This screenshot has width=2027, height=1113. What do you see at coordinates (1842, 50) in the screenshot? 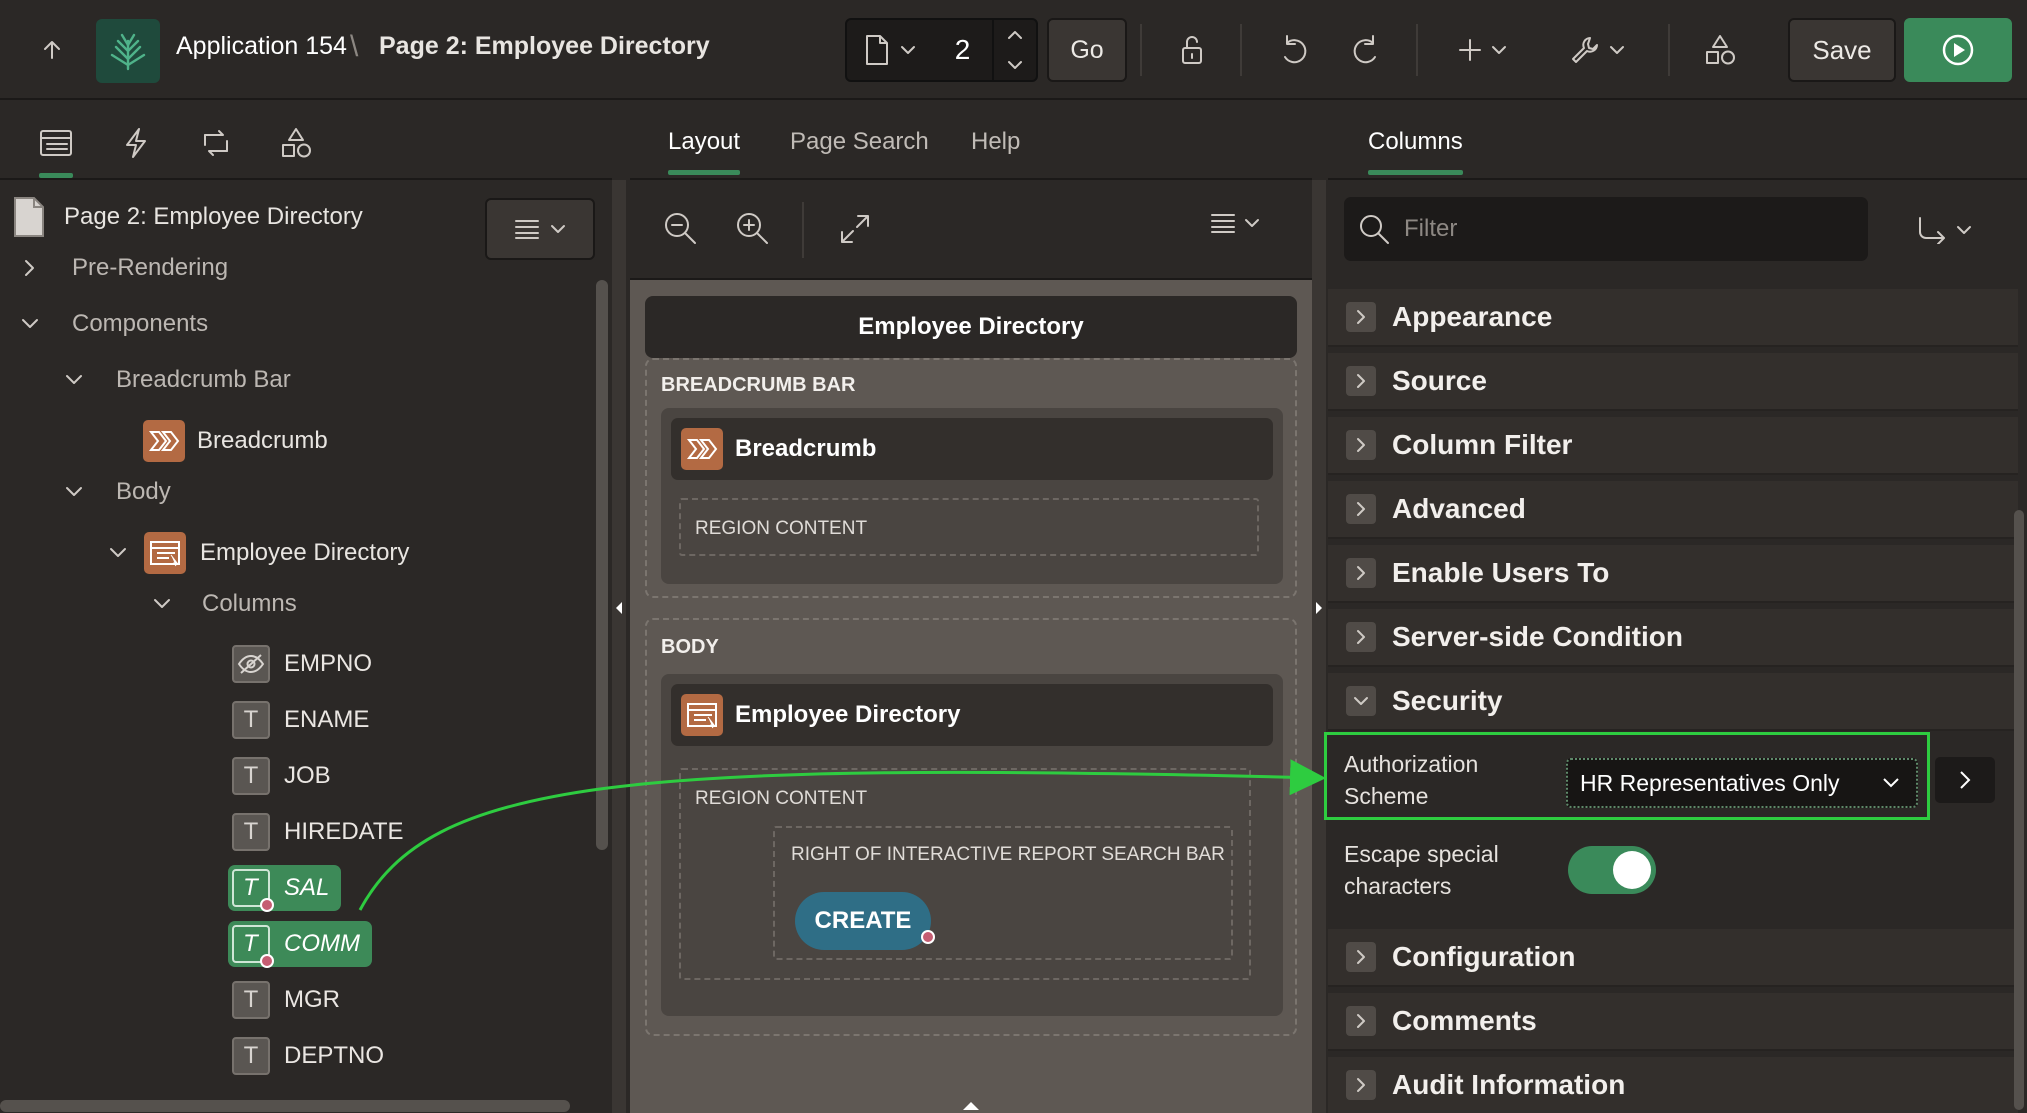
I see `save-button: Save` at bounding box center [1842, 50].